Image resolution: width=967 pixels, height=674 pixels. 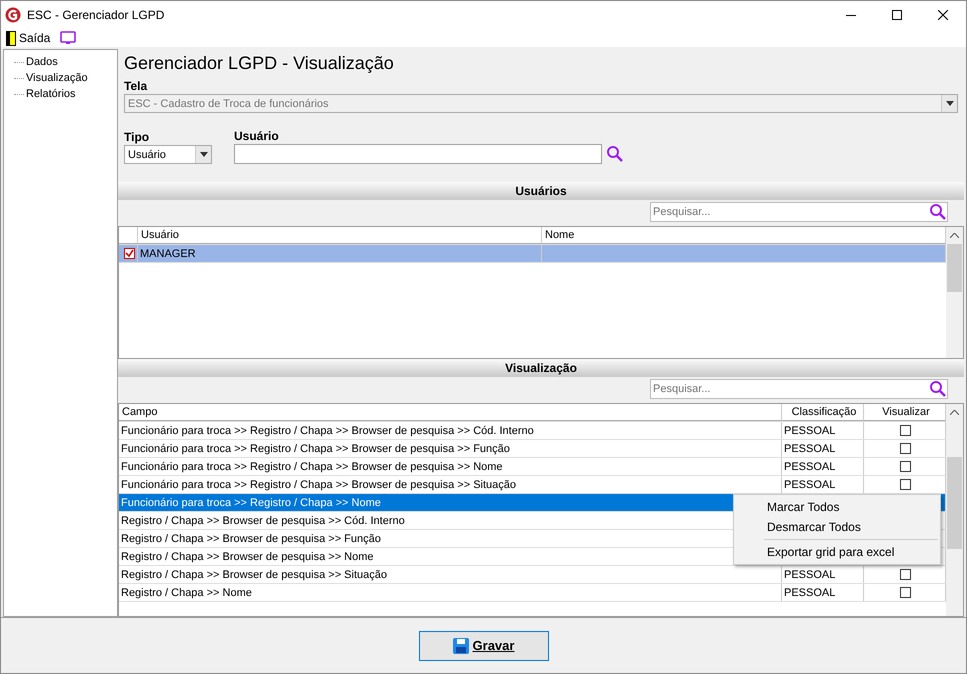 What do you see at coordinates (450, 412) in the screenshot?
I see `column-header: Campo` at bounding box center [450, 412].